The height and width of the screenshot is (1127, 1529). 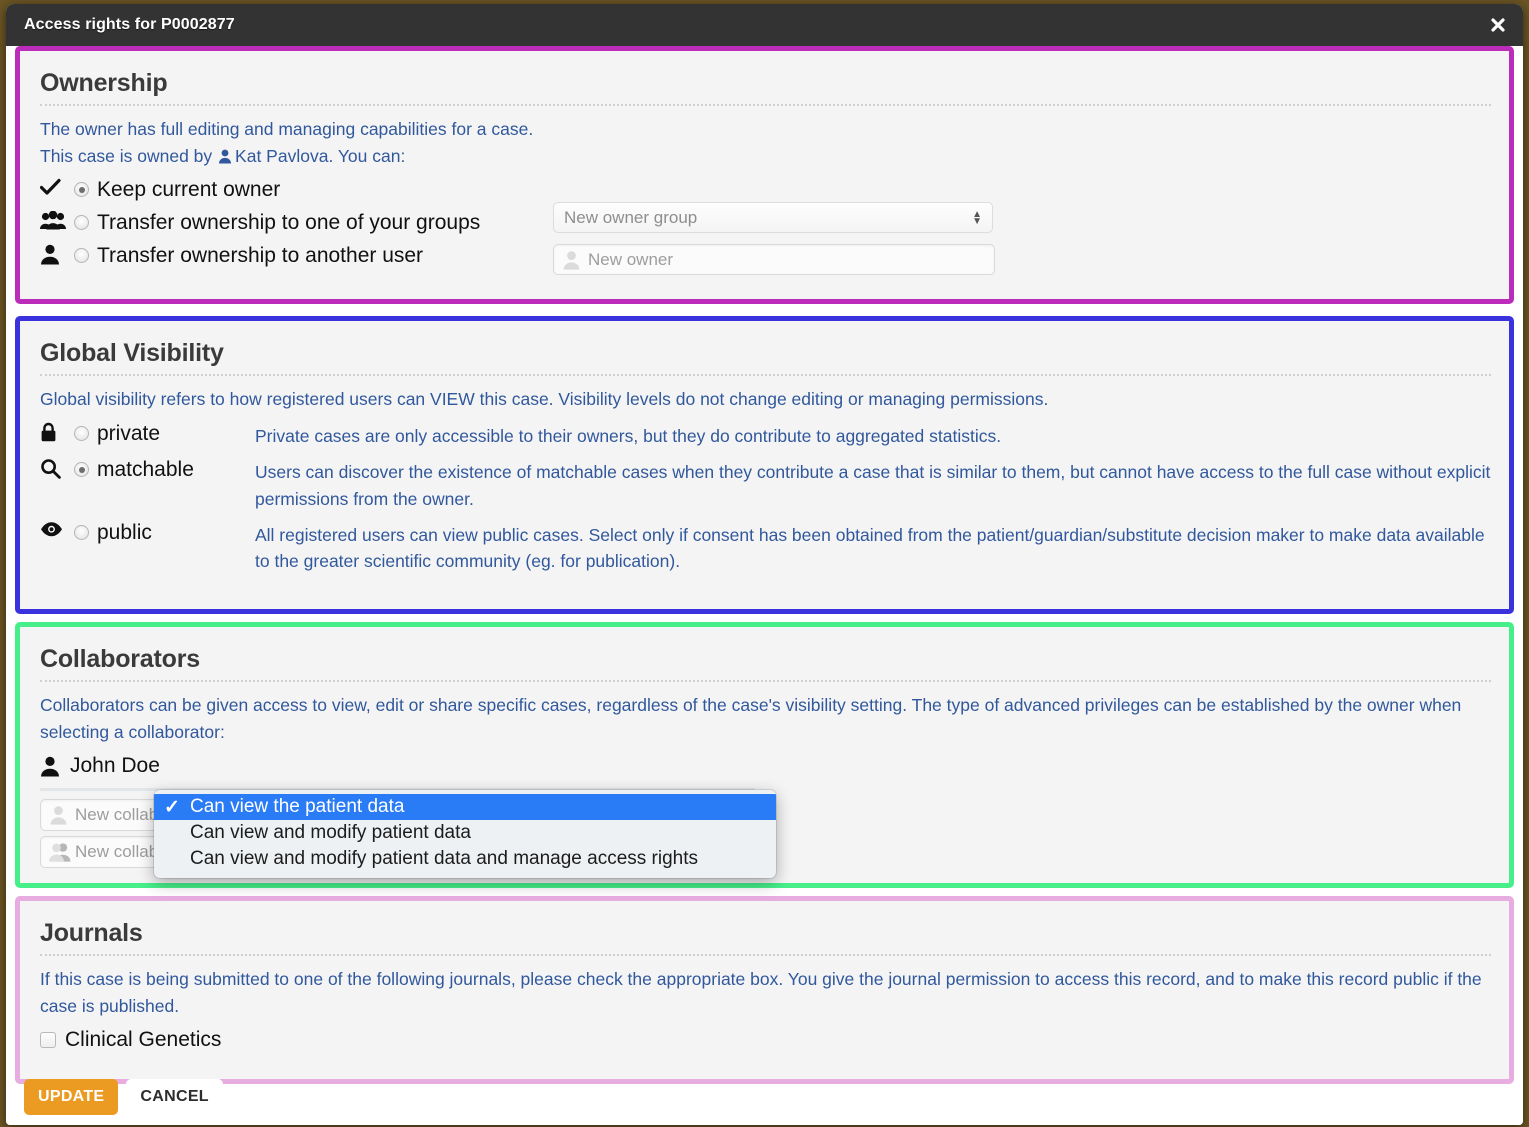 I want to click on ownership-radio-keep, so click(x=81, y=190).